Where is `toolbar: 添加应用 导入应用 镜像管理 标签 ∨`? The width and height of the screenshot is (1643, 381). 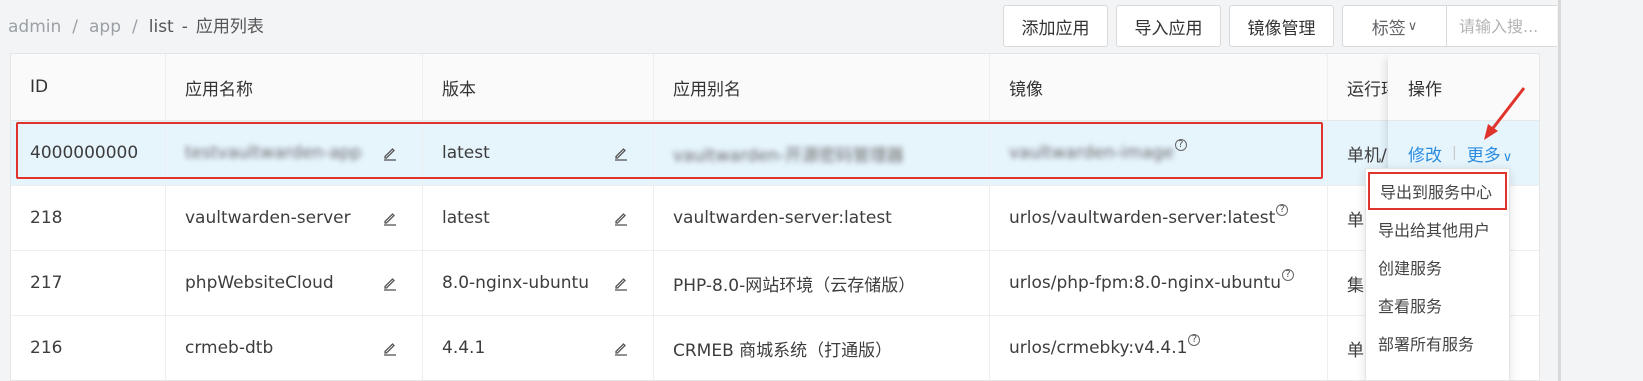 toolbar: 添加应用 导入应用 镜像管理 标签 ∨ is located at coordinates (1297, 26).